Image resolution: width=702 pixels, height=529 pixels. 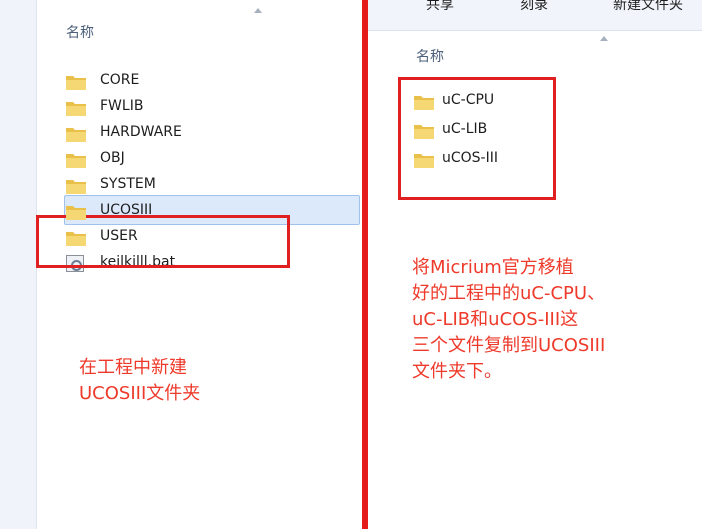 What do you see at coordinates (120, 80) in the screenshot?
I see `folder-label: CORE` at bounding box center [120, 80].